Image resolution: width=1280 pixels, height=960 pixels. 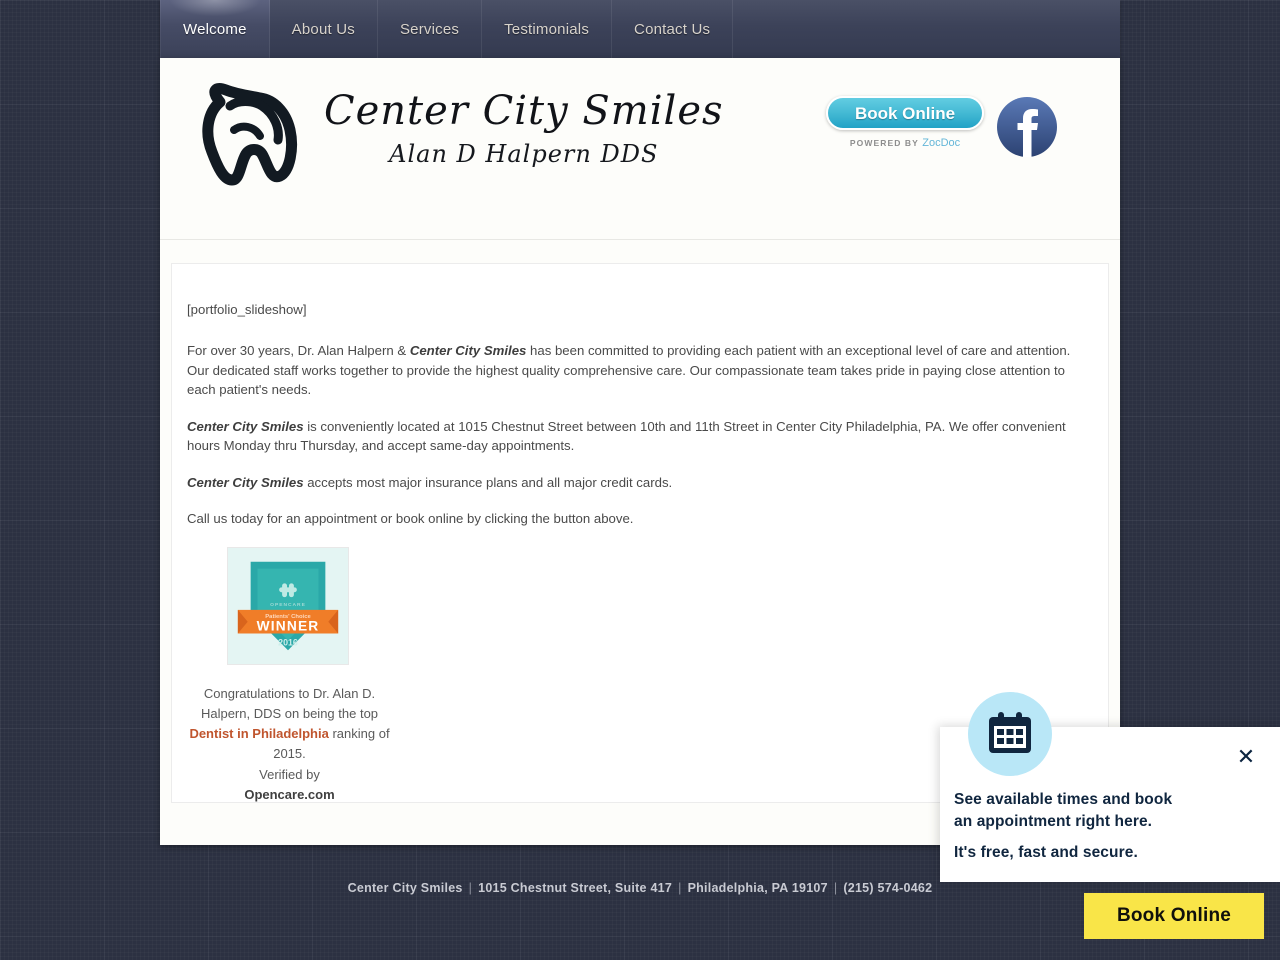 I want to click on nav-item-about-us: About Us, so click(x=324, y=29).